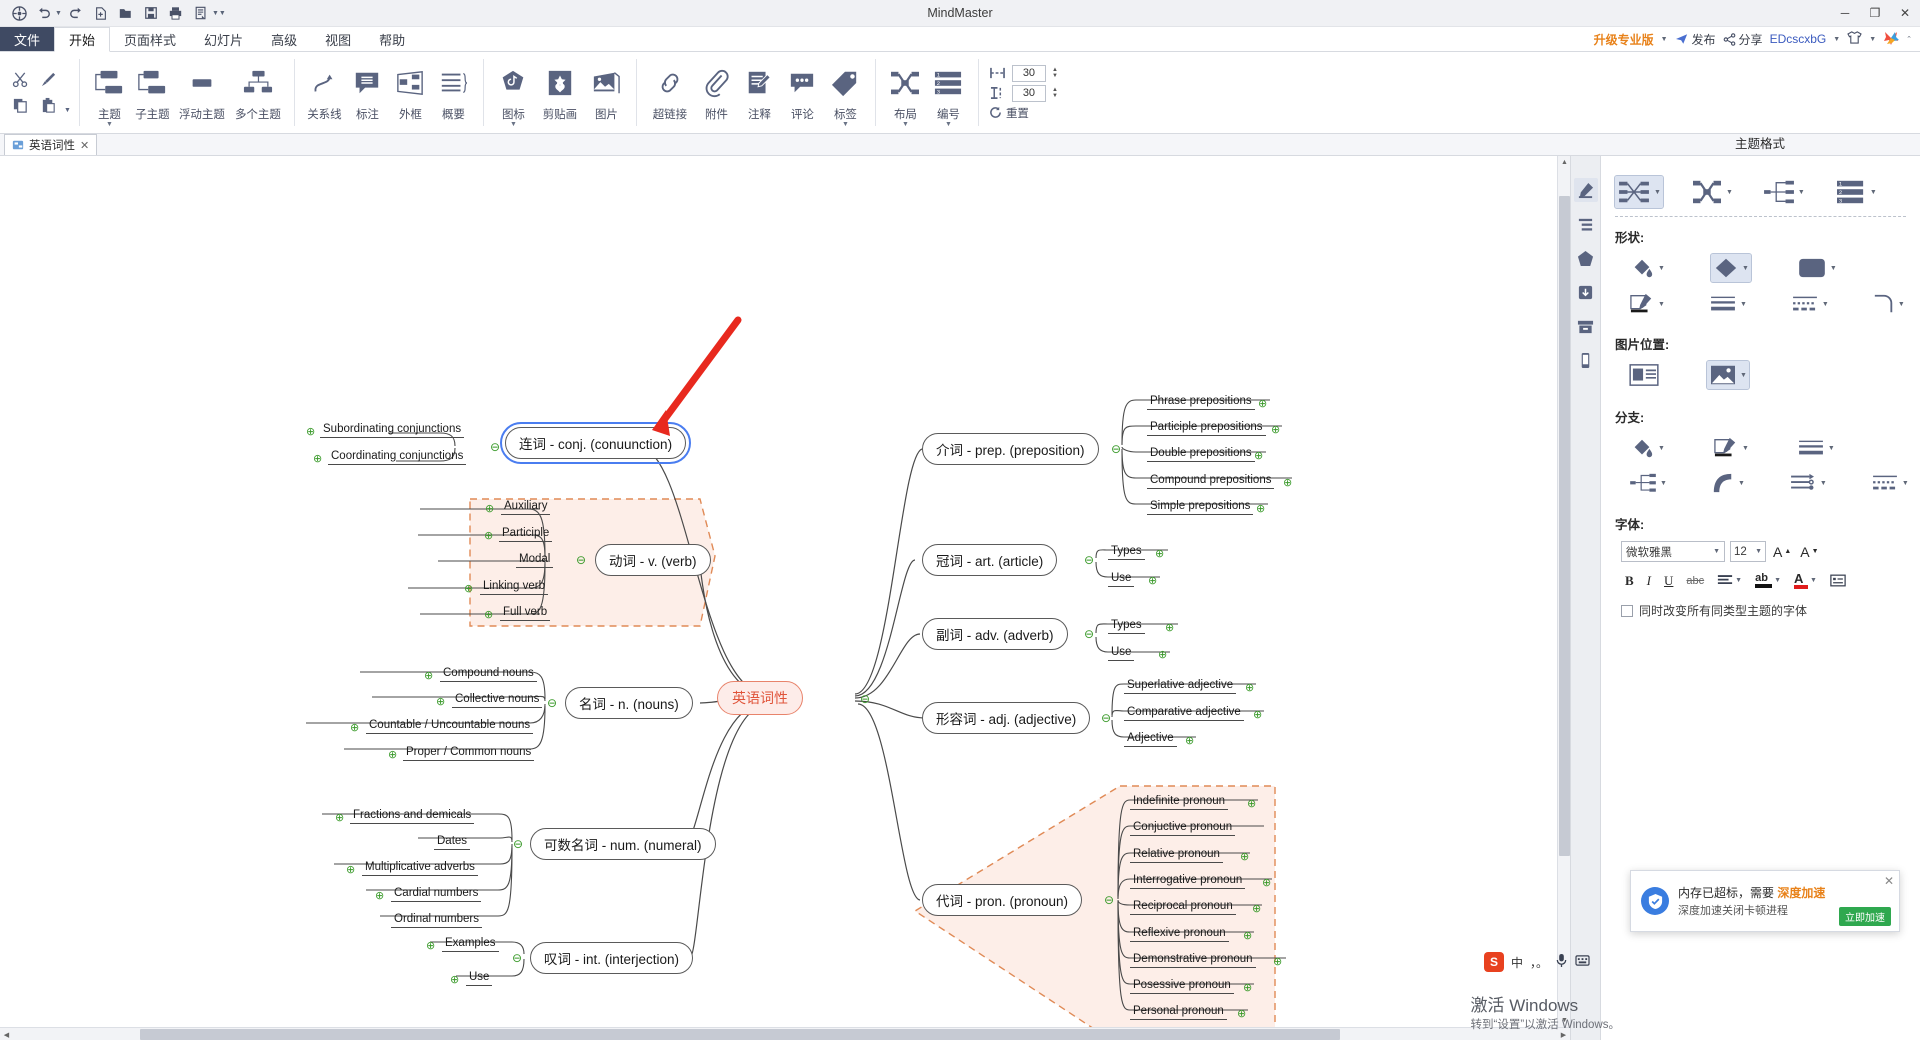 The width and height of the screenshot is (1920, 1040). I want to click on branch-line-color-dropdown-icon: ▼, so click(1745, 448).